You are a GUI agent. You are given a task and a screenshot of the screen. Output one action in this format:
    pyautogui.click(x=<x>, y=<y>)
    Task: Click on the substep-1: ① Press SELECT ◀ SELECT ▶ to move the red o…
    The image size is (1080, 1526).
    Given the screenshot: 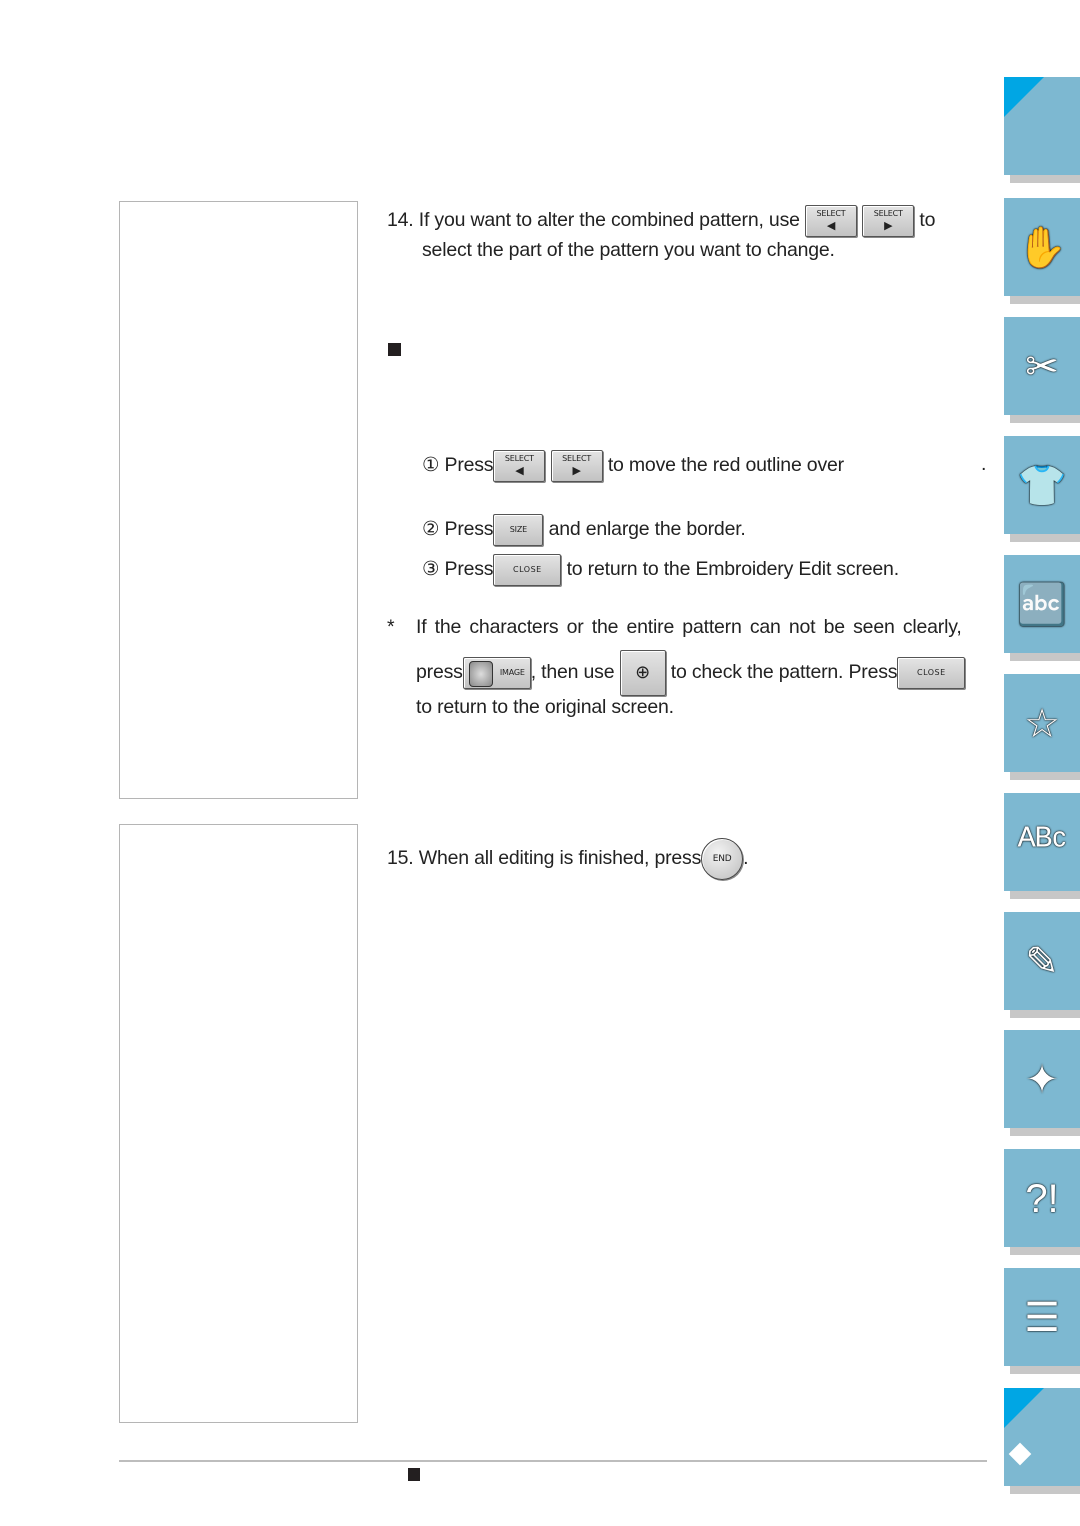 What is the action you would take?
    pyautogui.click(x=633, y=466)
    